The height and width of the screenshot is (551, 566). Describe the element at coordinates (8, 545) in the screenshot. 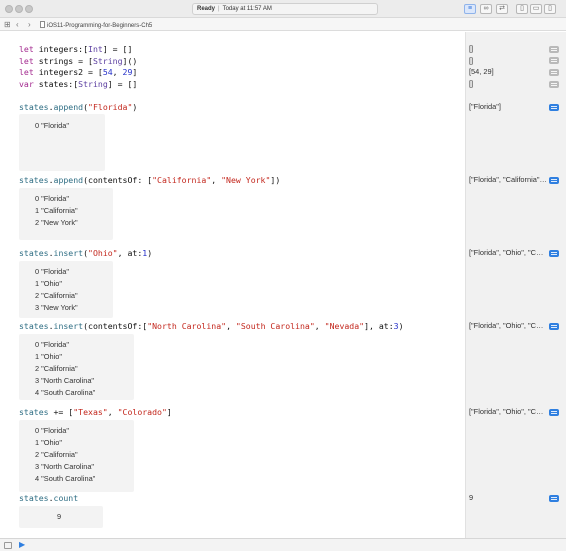

I see `debug-area-icon` at that location.